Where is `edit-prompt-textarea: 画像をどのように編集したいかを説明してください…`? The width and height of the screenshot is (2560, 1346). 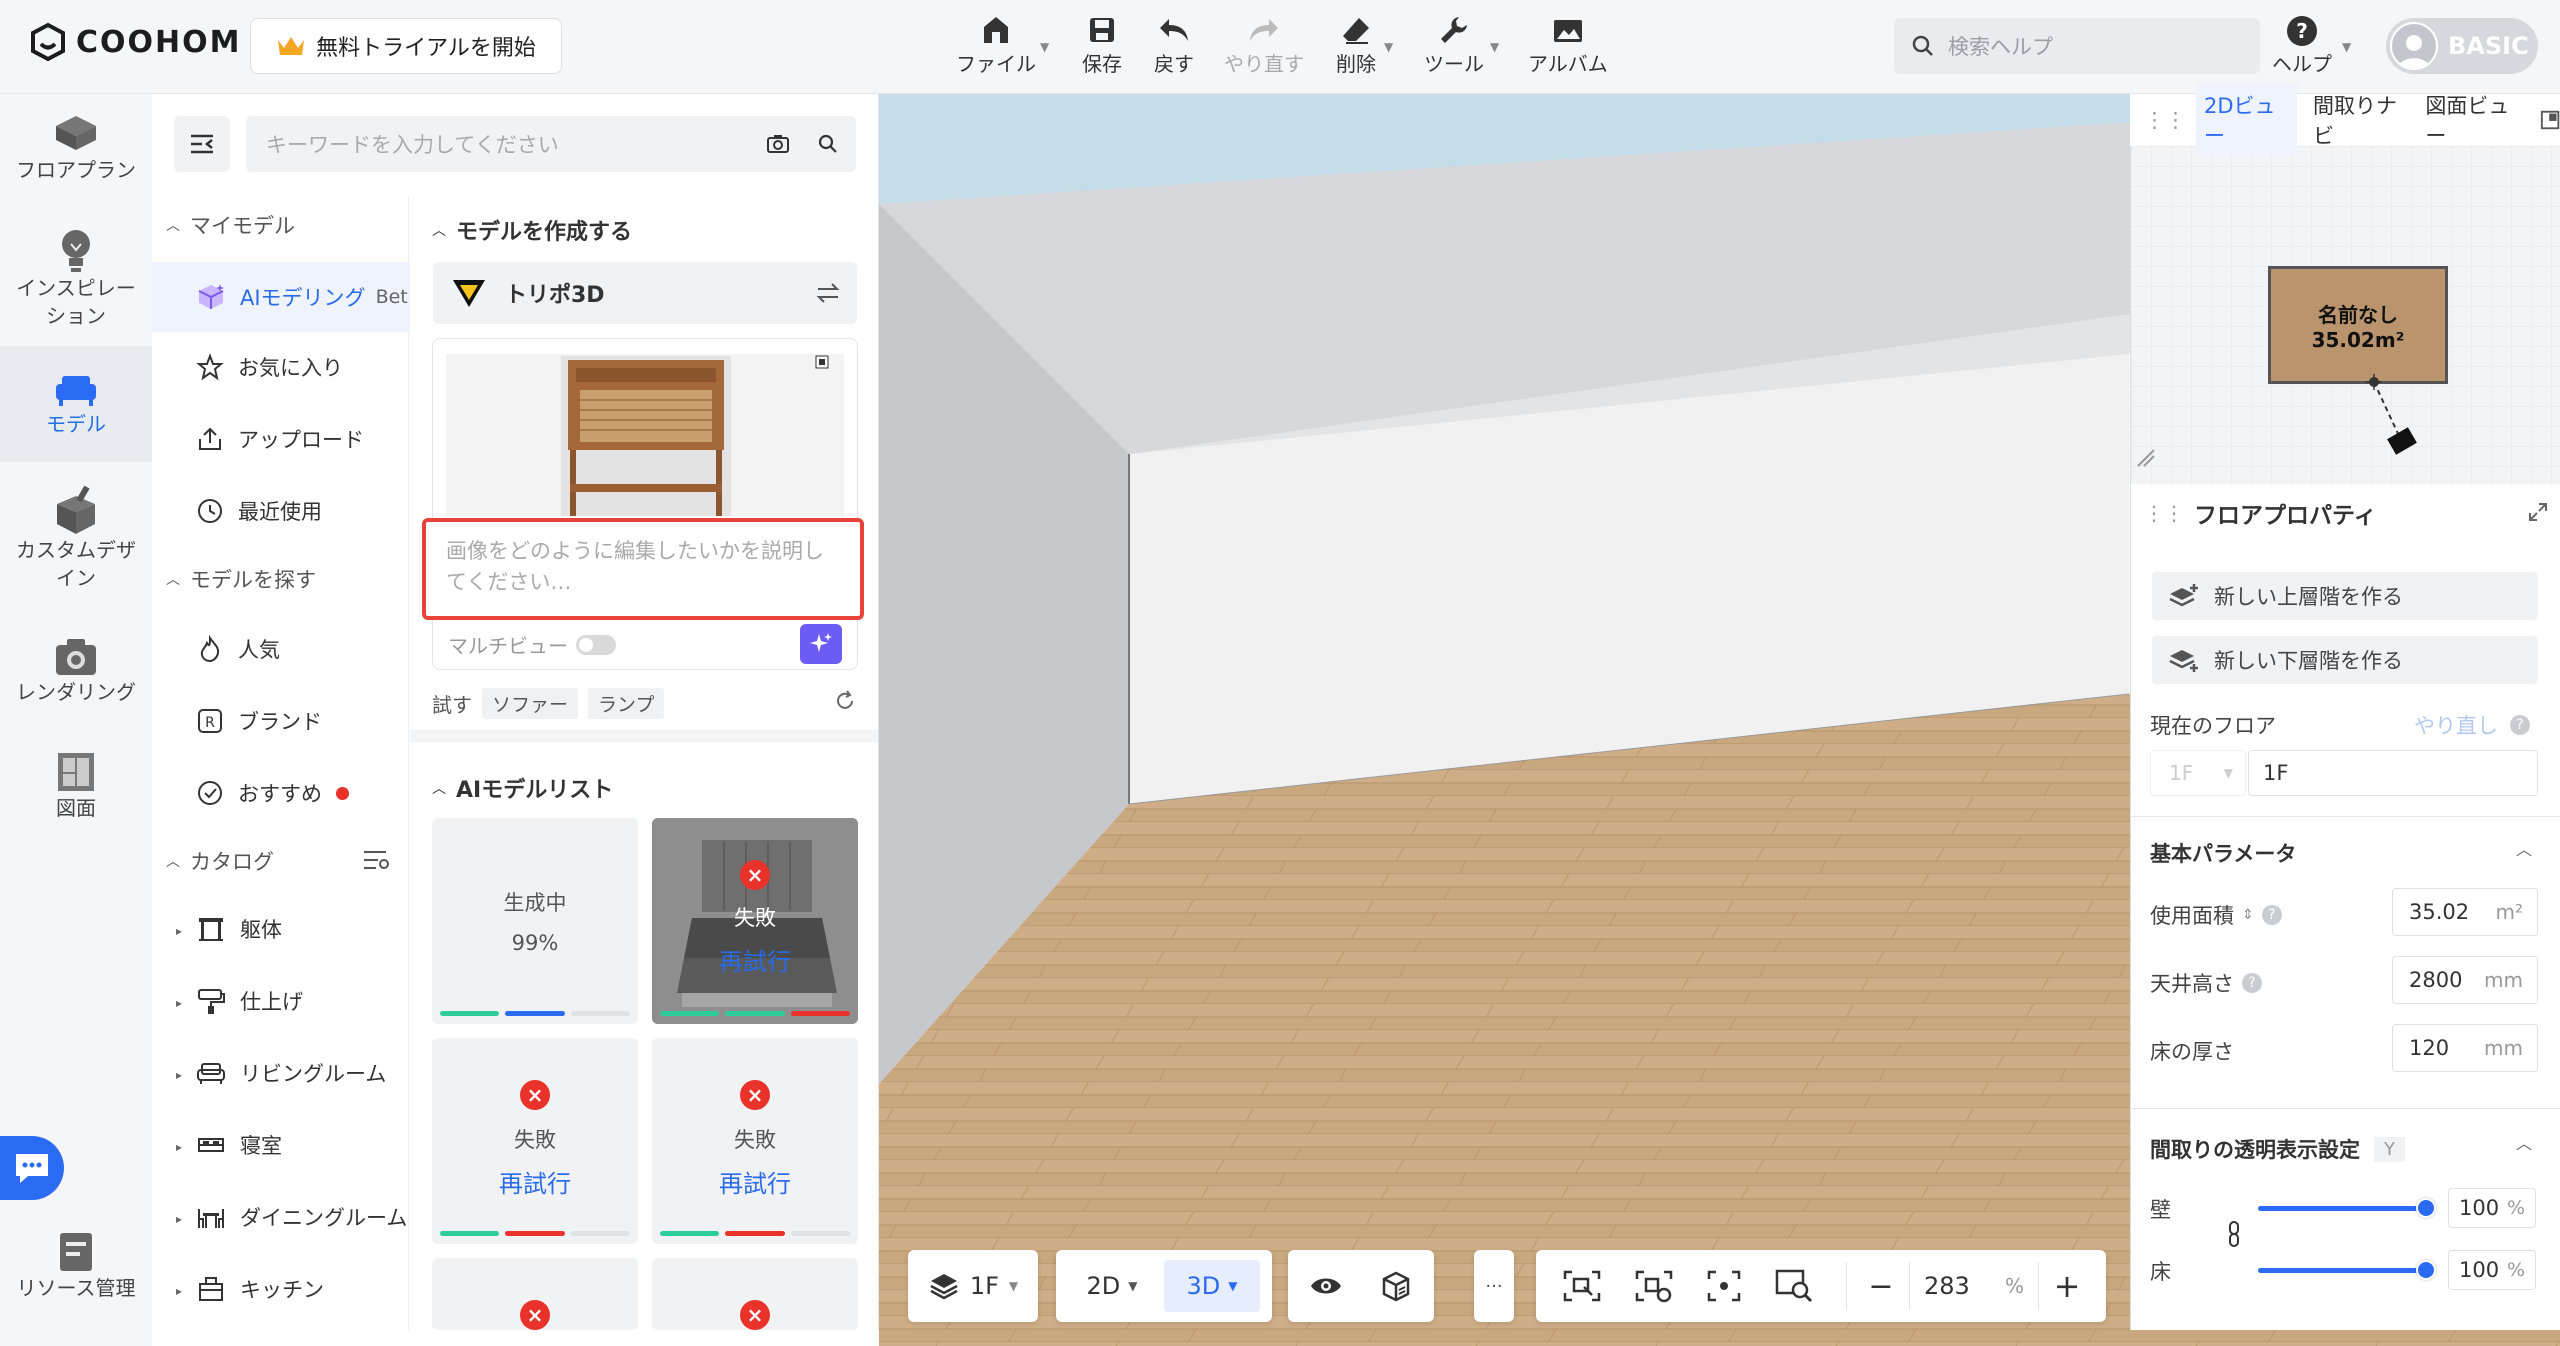
edit-prompt-textarea: 画像をどのように編集したいかを説明してください… is located at coordinates (643, 569).